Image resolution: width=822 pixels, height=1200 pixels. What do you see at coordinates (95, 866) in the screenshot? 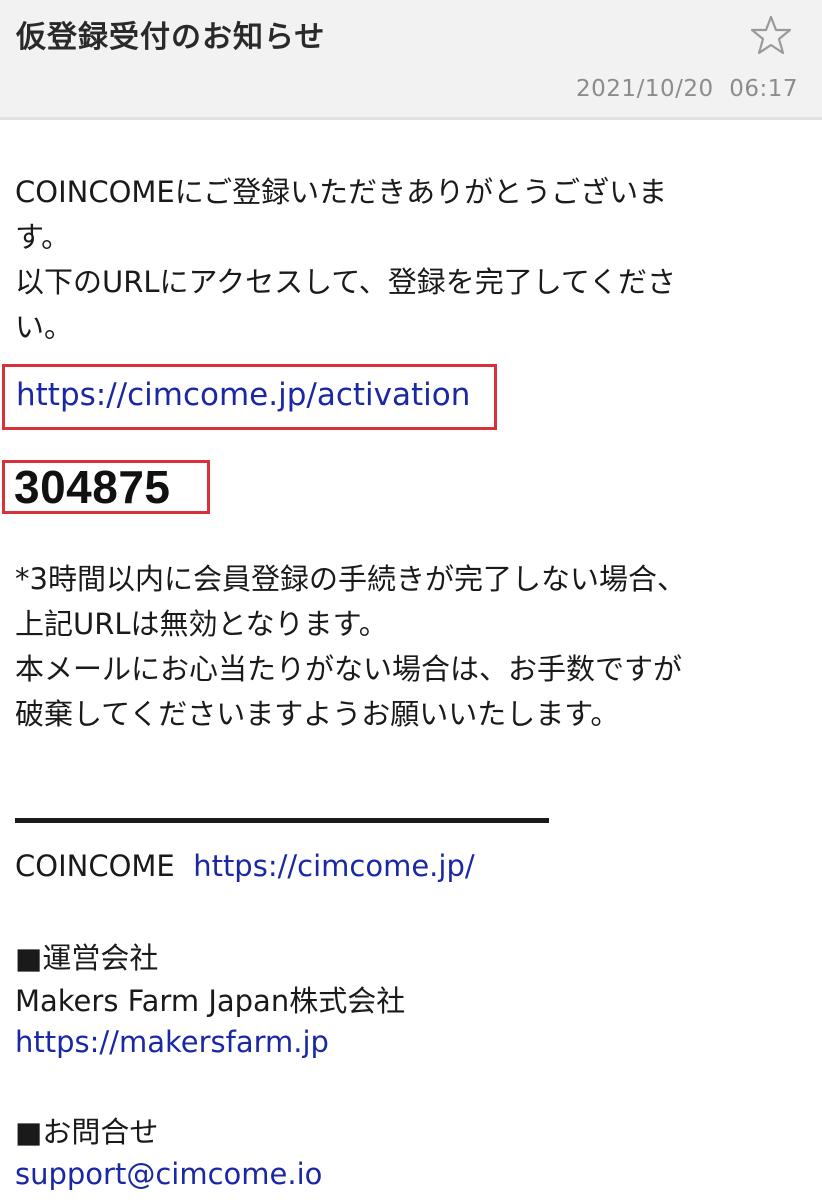
I see `brand-name: COINCOME` at bounding box center [95, 866].